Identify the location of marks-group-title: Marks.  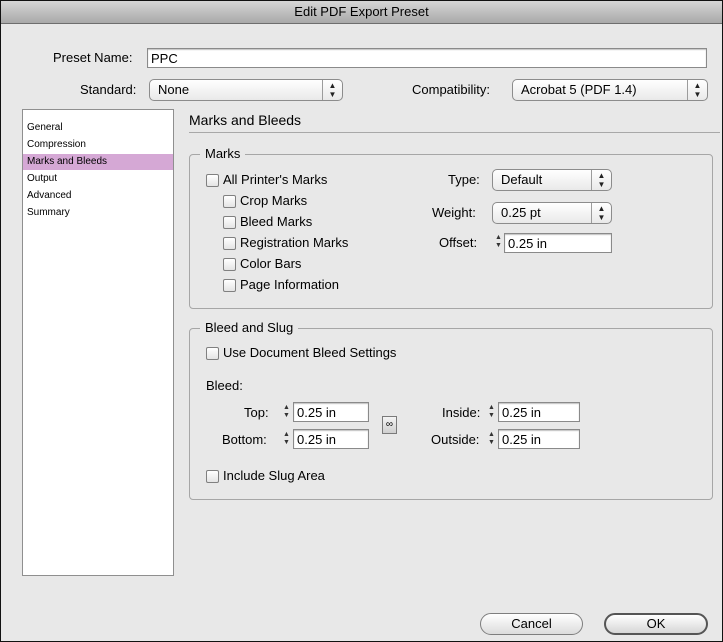
(223, 153).